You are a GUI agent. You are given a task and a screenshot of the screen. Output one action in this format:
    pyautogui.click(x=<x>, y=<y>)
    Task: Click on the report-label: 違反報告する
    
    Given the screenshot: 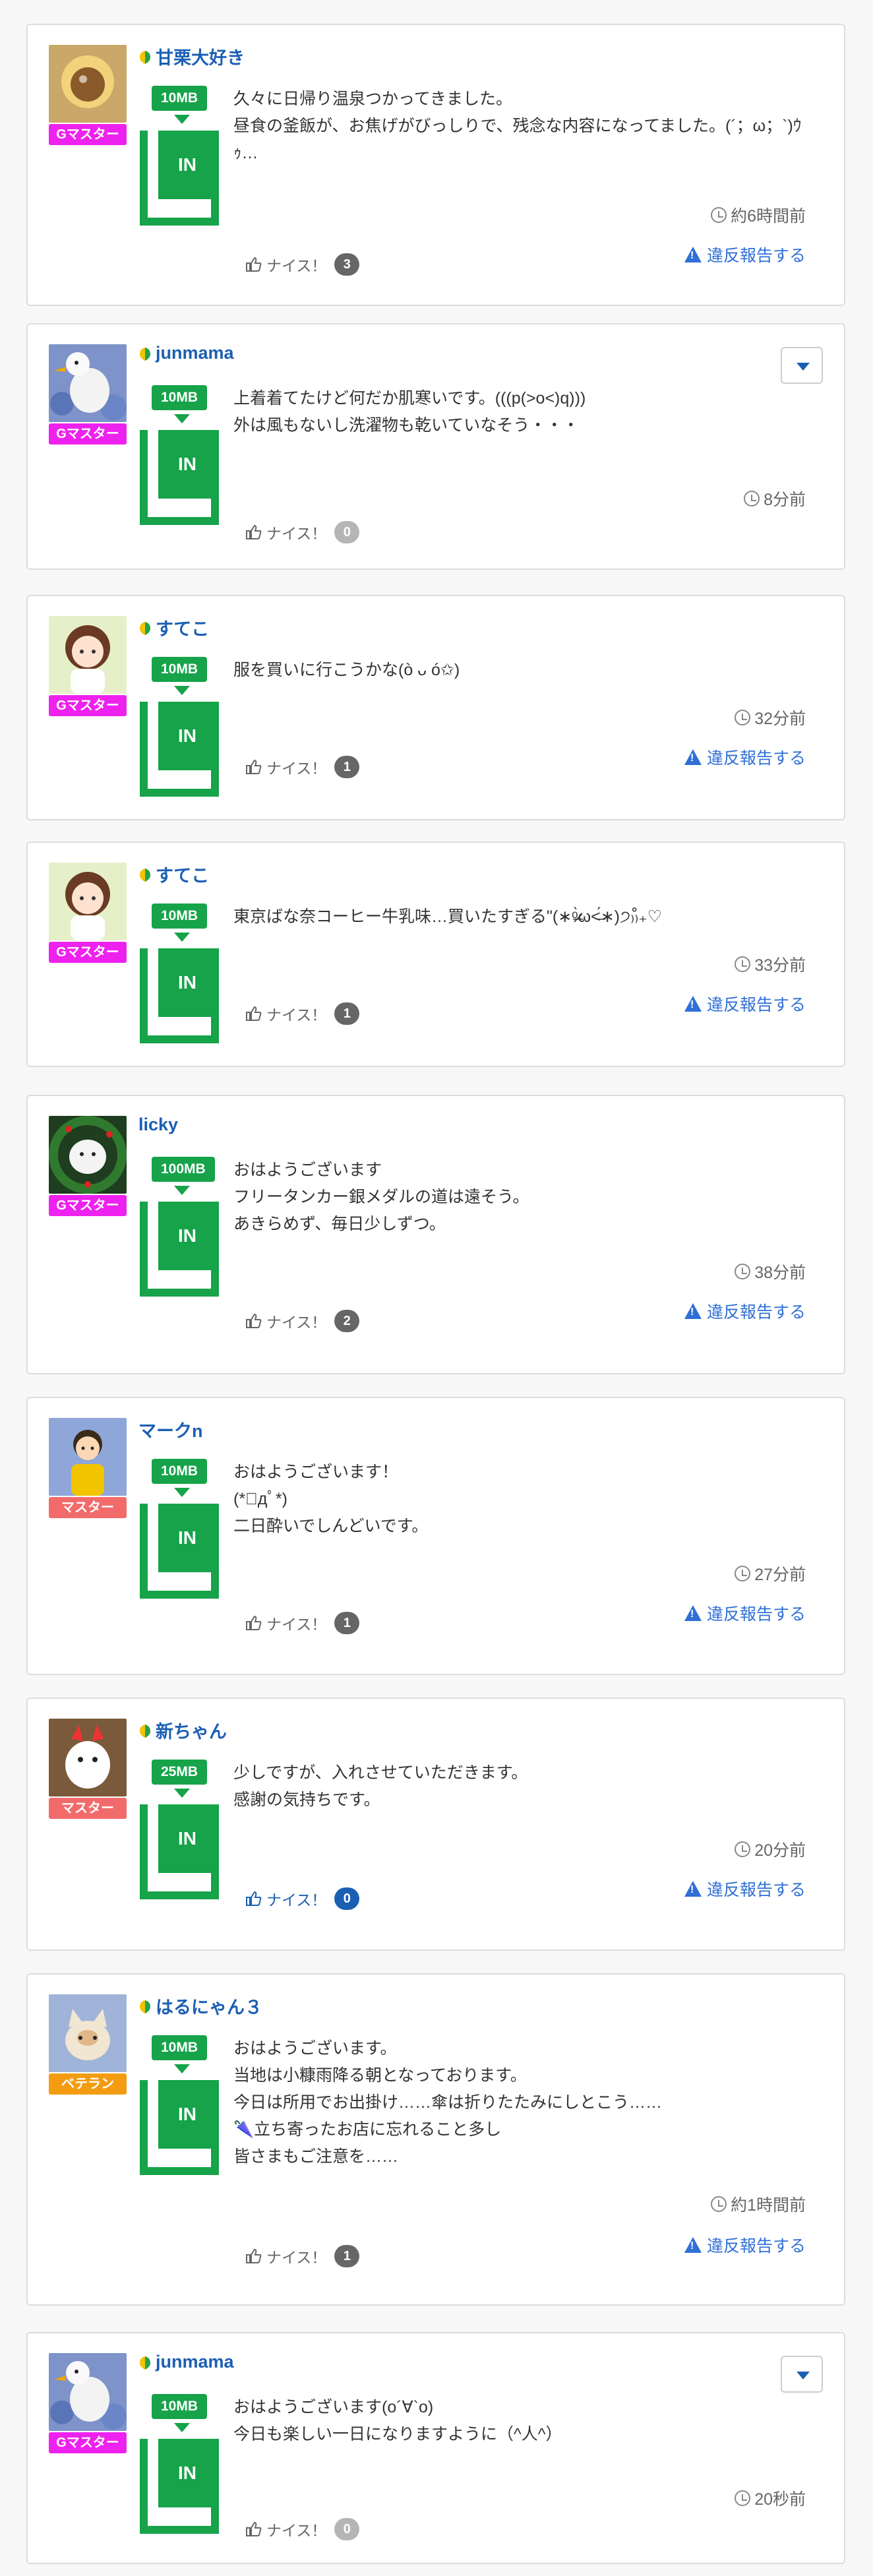 What is the action you would take?
    pyautogui.click(x=756, y=1890)
    